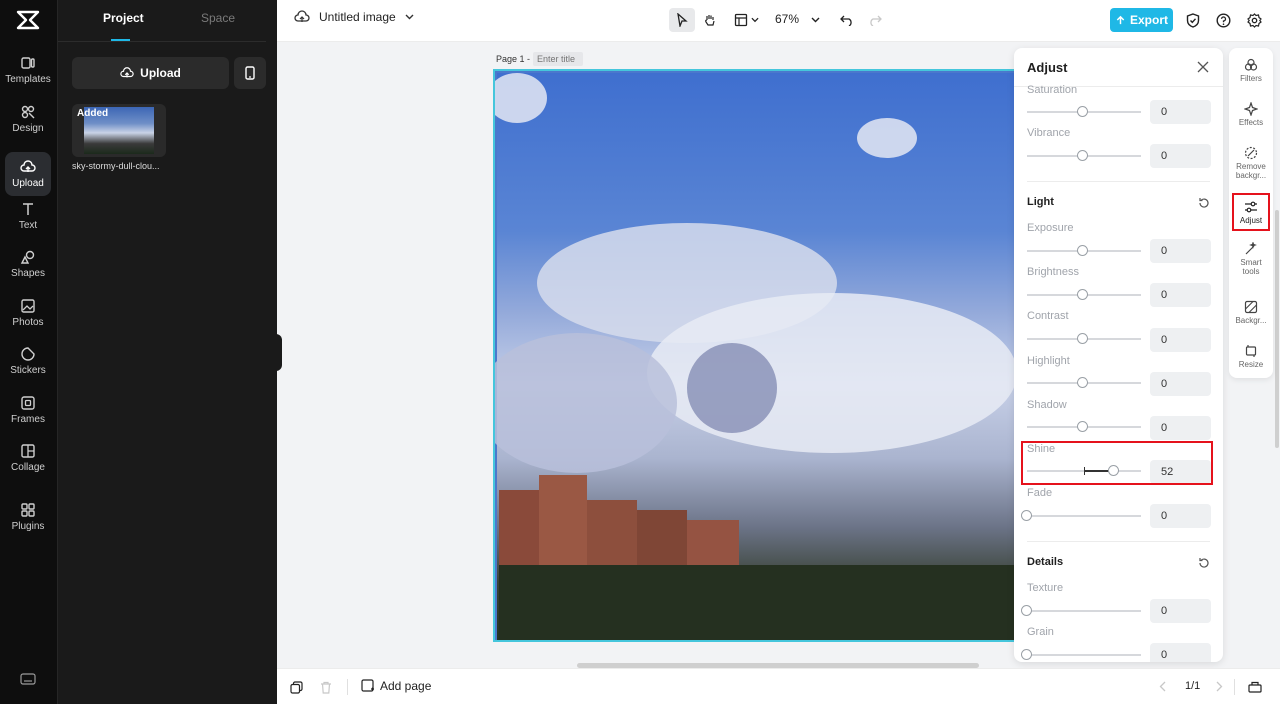 This screenshot has width=1280, height=704. What do you see at coordinates (740, 20) in the screenshot?
I see `layout-icon` at bounding box center [740, 20].